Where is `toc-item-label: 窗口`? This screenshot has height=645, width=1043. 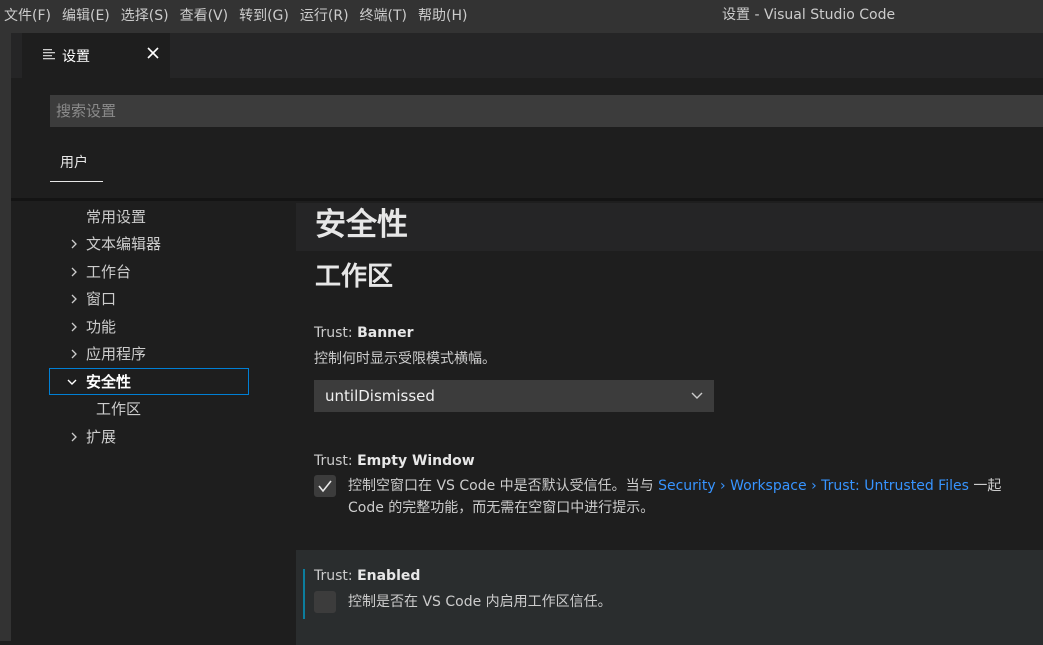 toc-item-label: 窗口 is located at coordinates (101, 299).